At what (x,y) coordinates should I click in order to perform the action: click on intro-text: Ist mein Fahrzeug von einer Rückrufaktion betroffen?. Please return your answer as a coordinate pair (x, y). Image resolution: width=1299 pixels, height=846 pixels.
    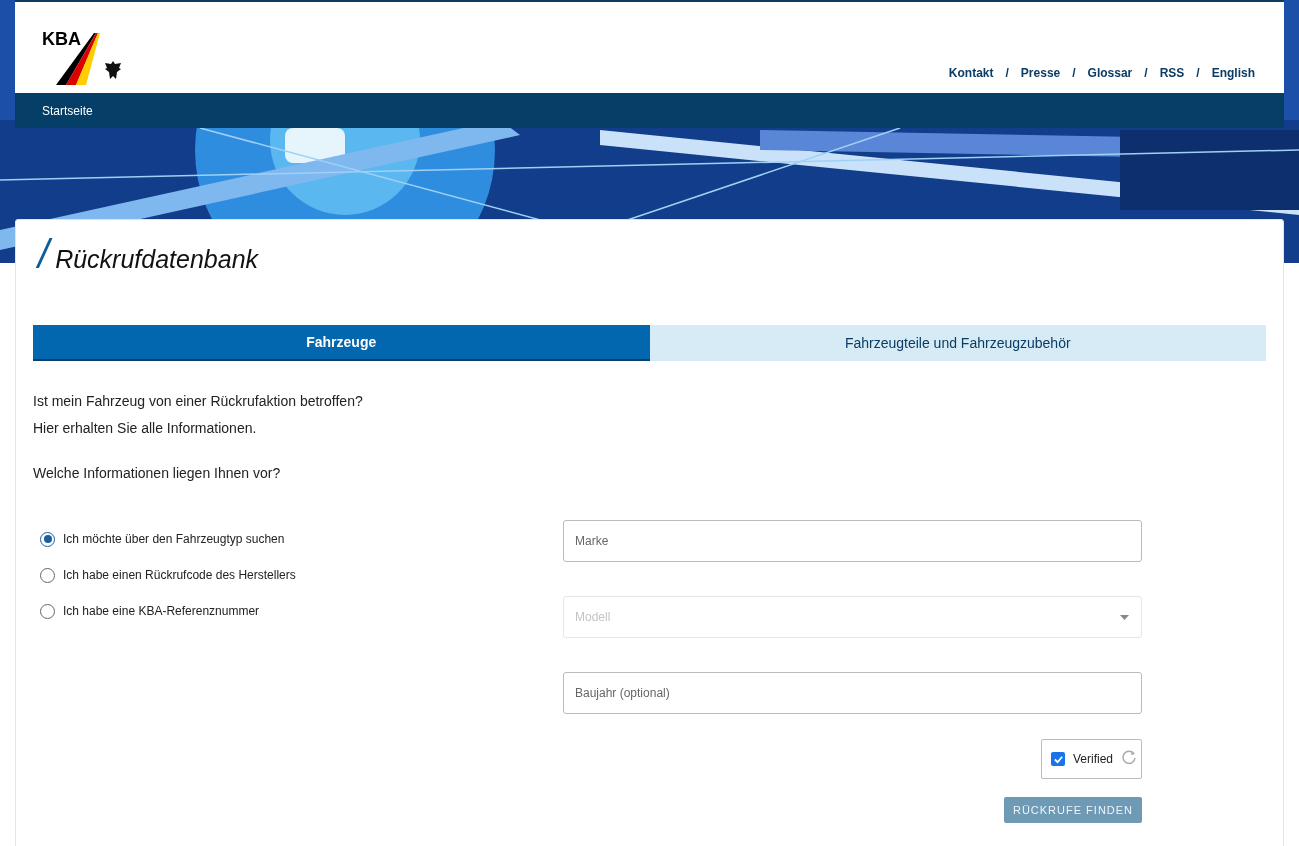
    Looking at the image, I should click on (198, 401).